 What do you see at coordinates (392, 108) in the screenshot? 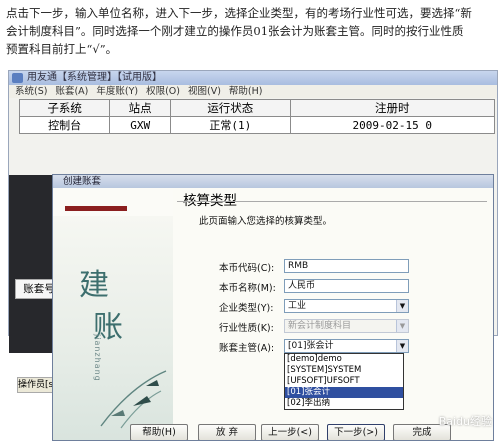
I see `column-header: 注册时` at bounding box center [392, 108].